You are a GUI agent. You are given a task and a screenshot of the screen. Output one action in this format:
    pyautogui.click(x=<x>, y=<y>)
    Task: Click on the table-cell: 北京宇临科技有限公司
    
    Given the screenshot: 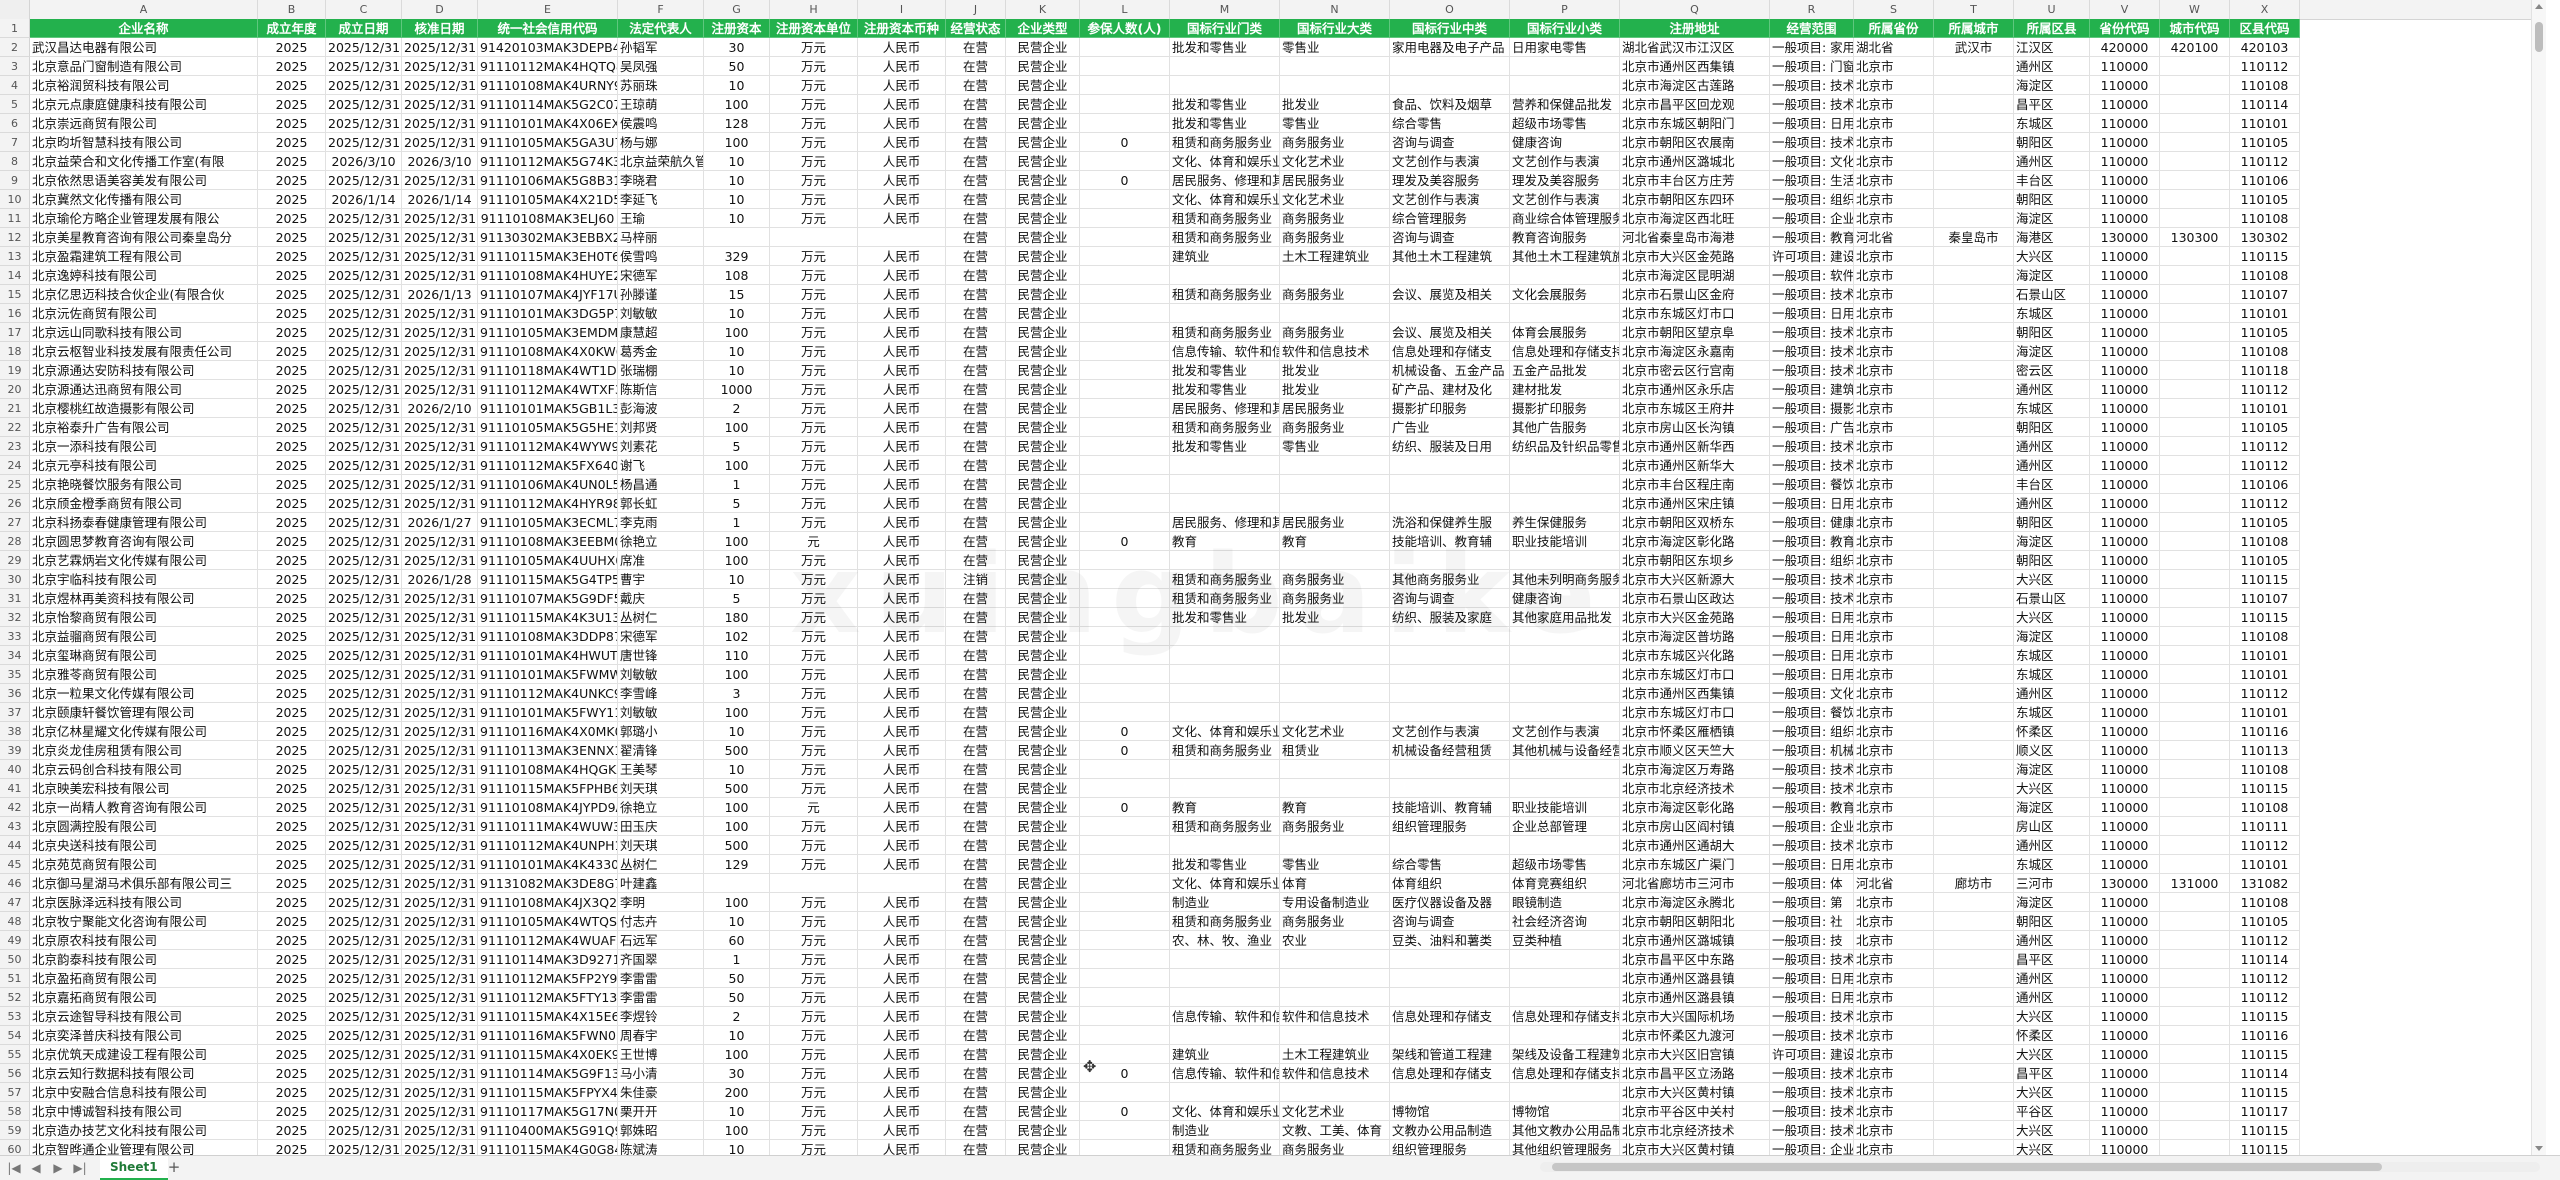 What is the action you would take?
    pyautogui.click(x=144, y=579)
    